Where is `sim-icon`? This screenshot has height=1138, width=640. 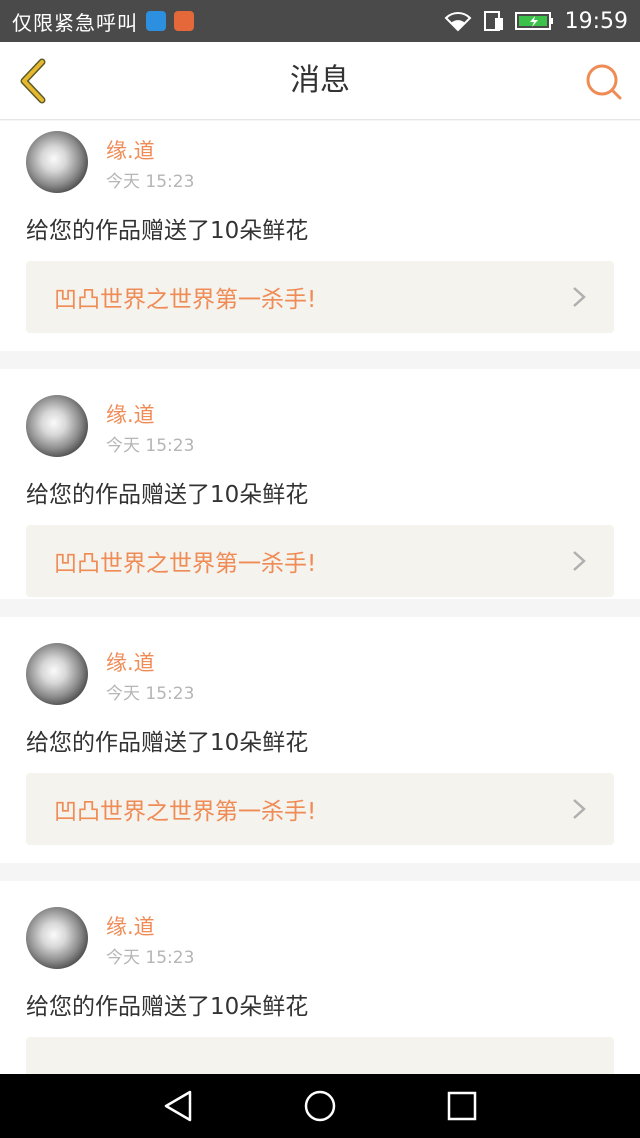 sim-icon is located at coordinates (493, 21).